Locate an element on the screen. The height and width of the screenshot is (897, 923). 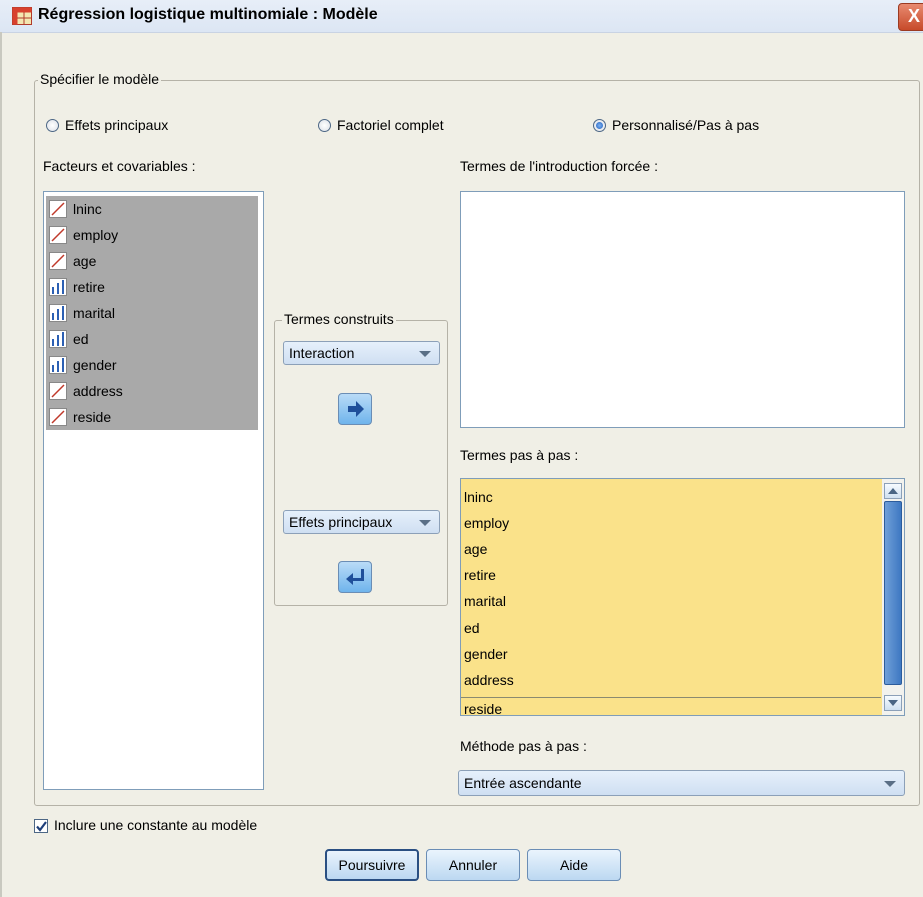
close-icon: X is located at coordinates (913, 16).